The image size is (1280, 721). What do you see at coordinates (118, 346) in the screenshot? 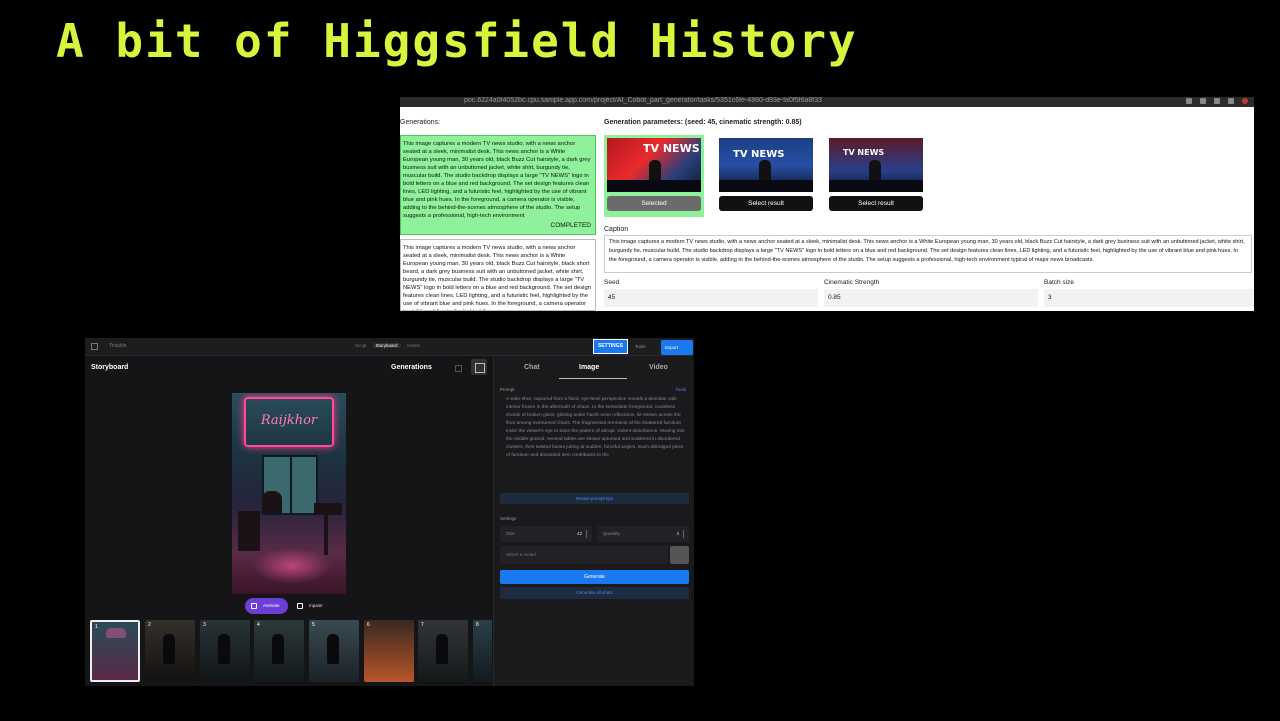
I see `project-name: Tintable` at bounding box center [118, 346].